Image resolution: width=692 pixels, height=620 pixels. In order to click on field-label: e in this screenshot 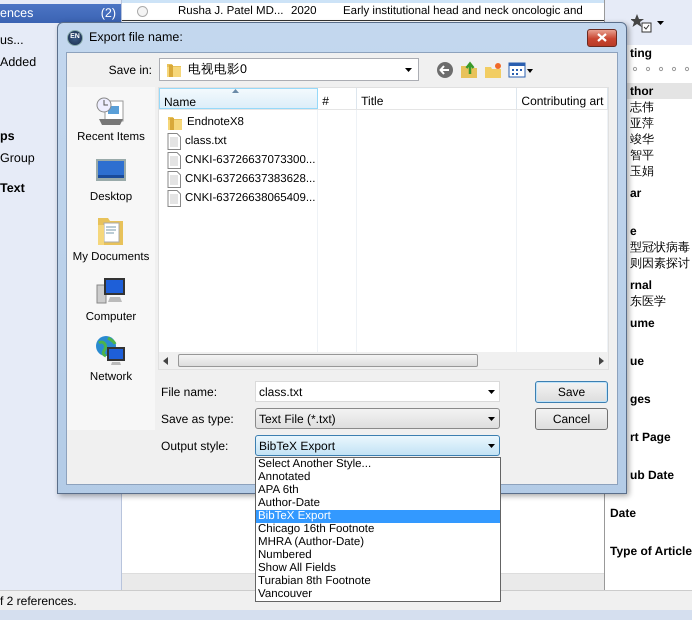, I will do `click(633, 231)`.